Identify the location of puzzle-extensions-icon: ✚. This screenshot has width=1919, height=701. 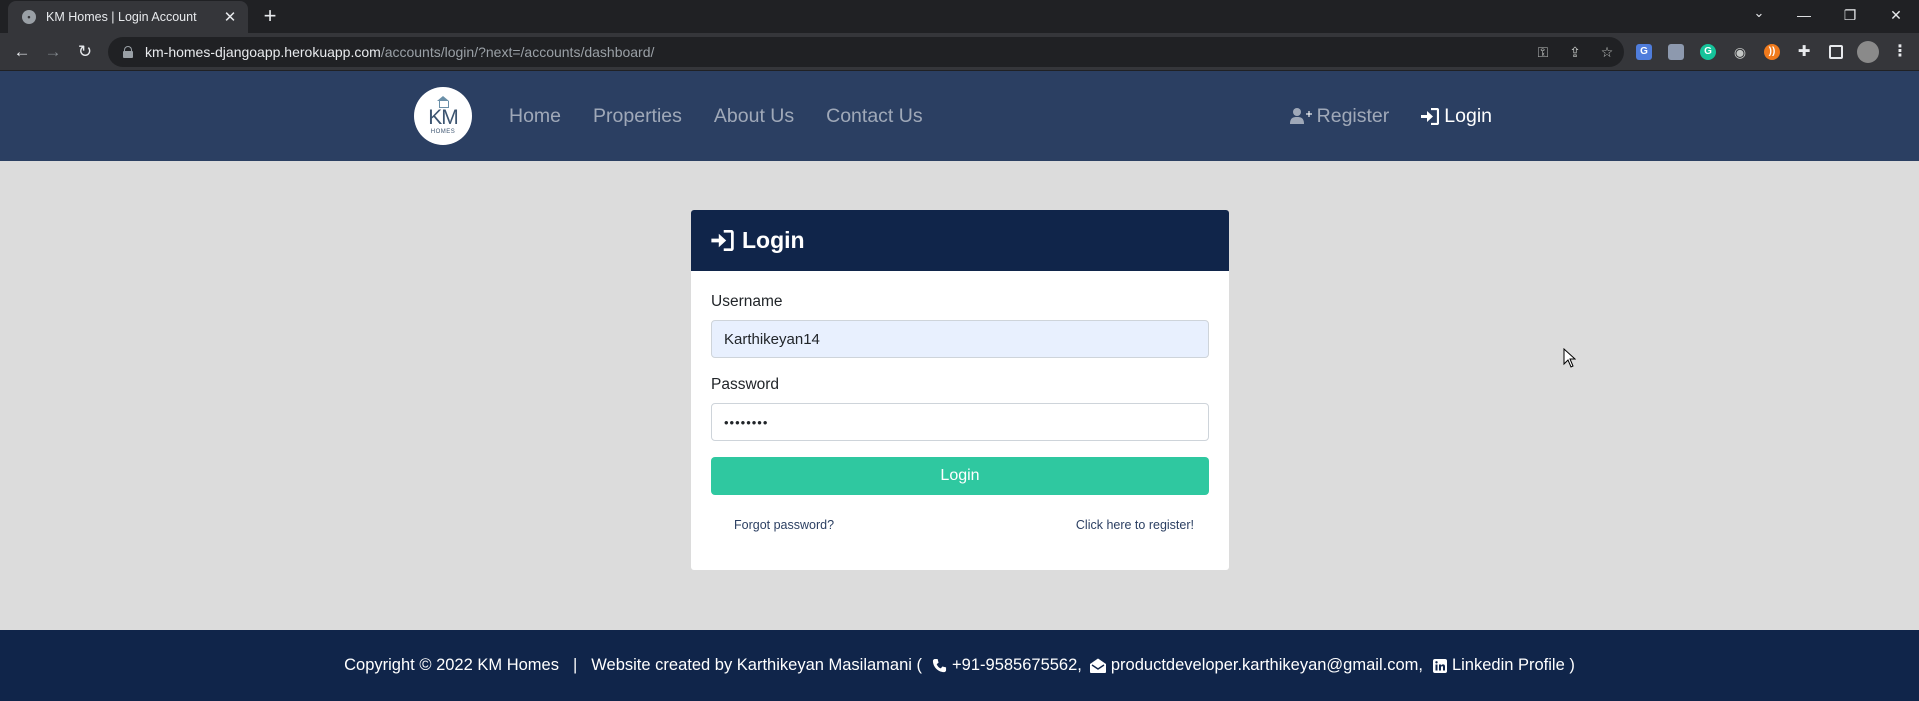
(1804, 52).